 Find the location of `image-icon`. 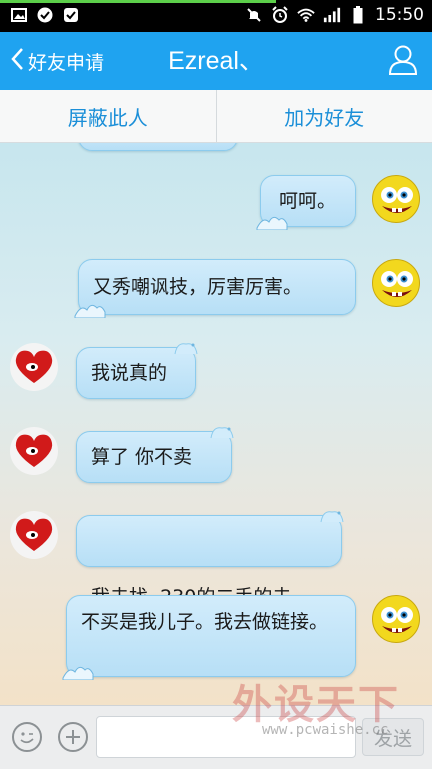

image-icon is located at coordinates (19, 15).